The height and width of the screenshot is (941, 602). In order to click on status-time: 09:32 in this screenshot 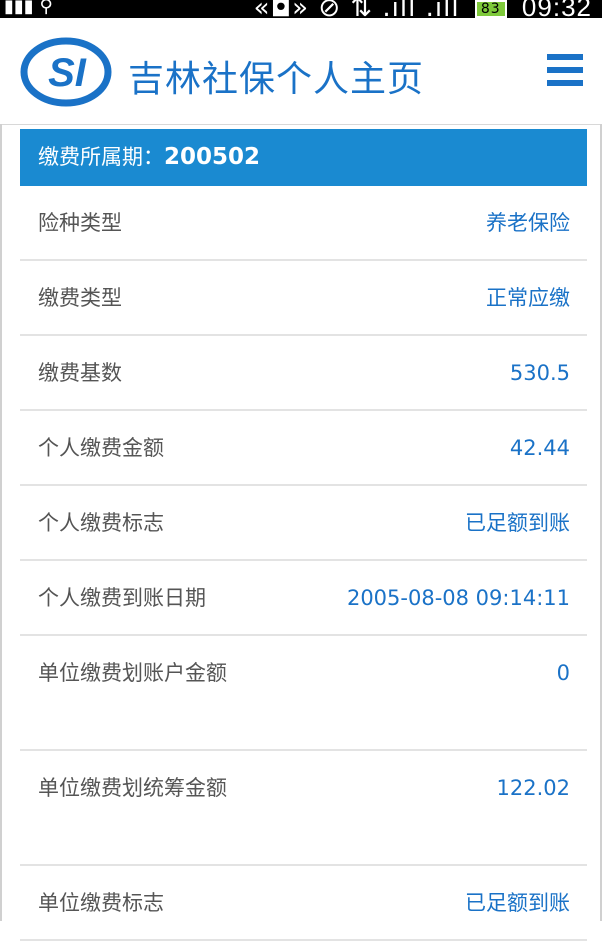, I will do `click(556, 9)`.